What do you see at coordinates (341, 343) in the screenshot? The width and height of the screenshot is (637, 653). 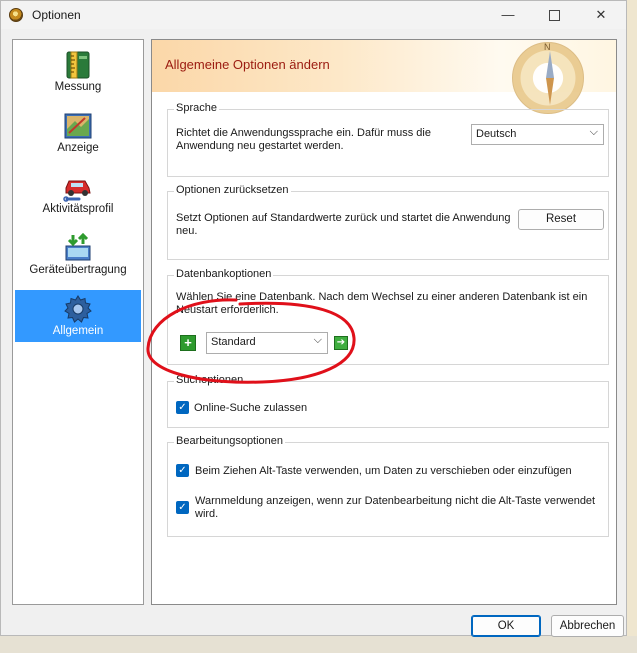 I see `switch-database-button: ➔` at bounding box center [341, 343].